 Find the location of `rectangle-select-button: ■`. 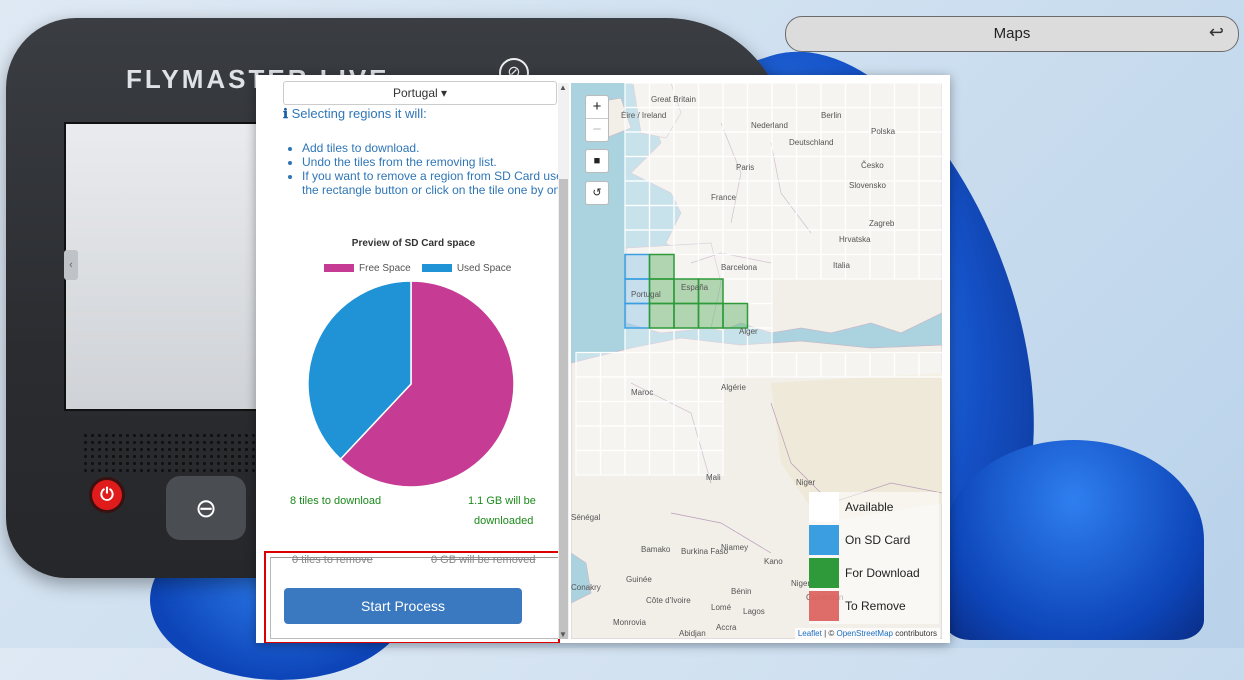

rectangle-select-button: ■ is located at coordinates (597, 161).